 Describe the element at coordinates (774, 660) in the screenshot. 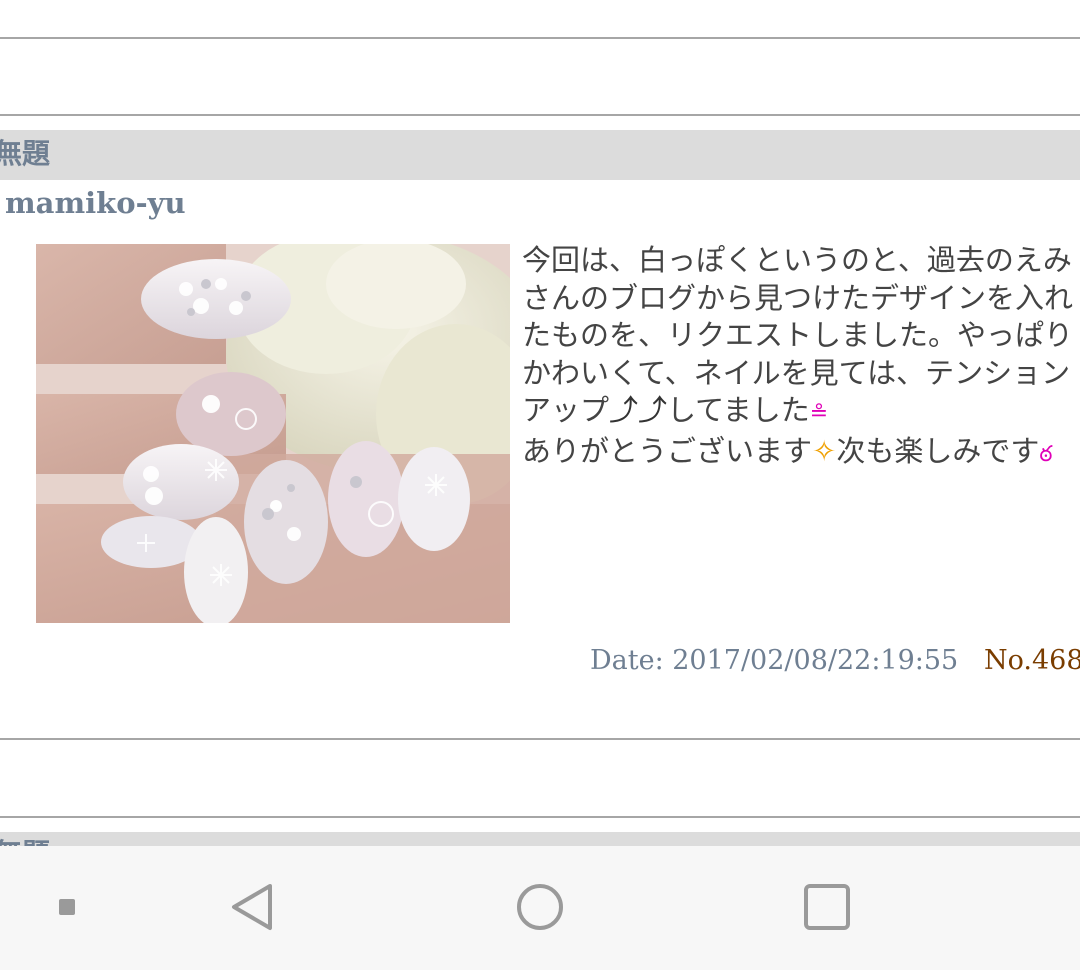

I see `post-date: Date: 2017/02/08/22:19:55` at that location.